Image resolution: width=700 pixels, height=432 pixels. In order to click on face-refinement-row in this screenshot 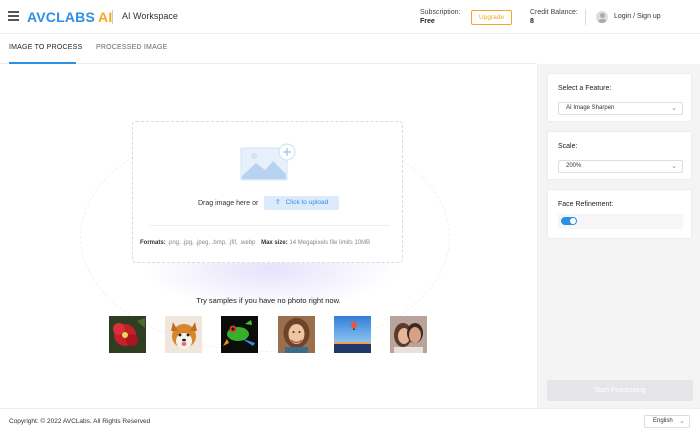, I will do `click(620, 221)`.